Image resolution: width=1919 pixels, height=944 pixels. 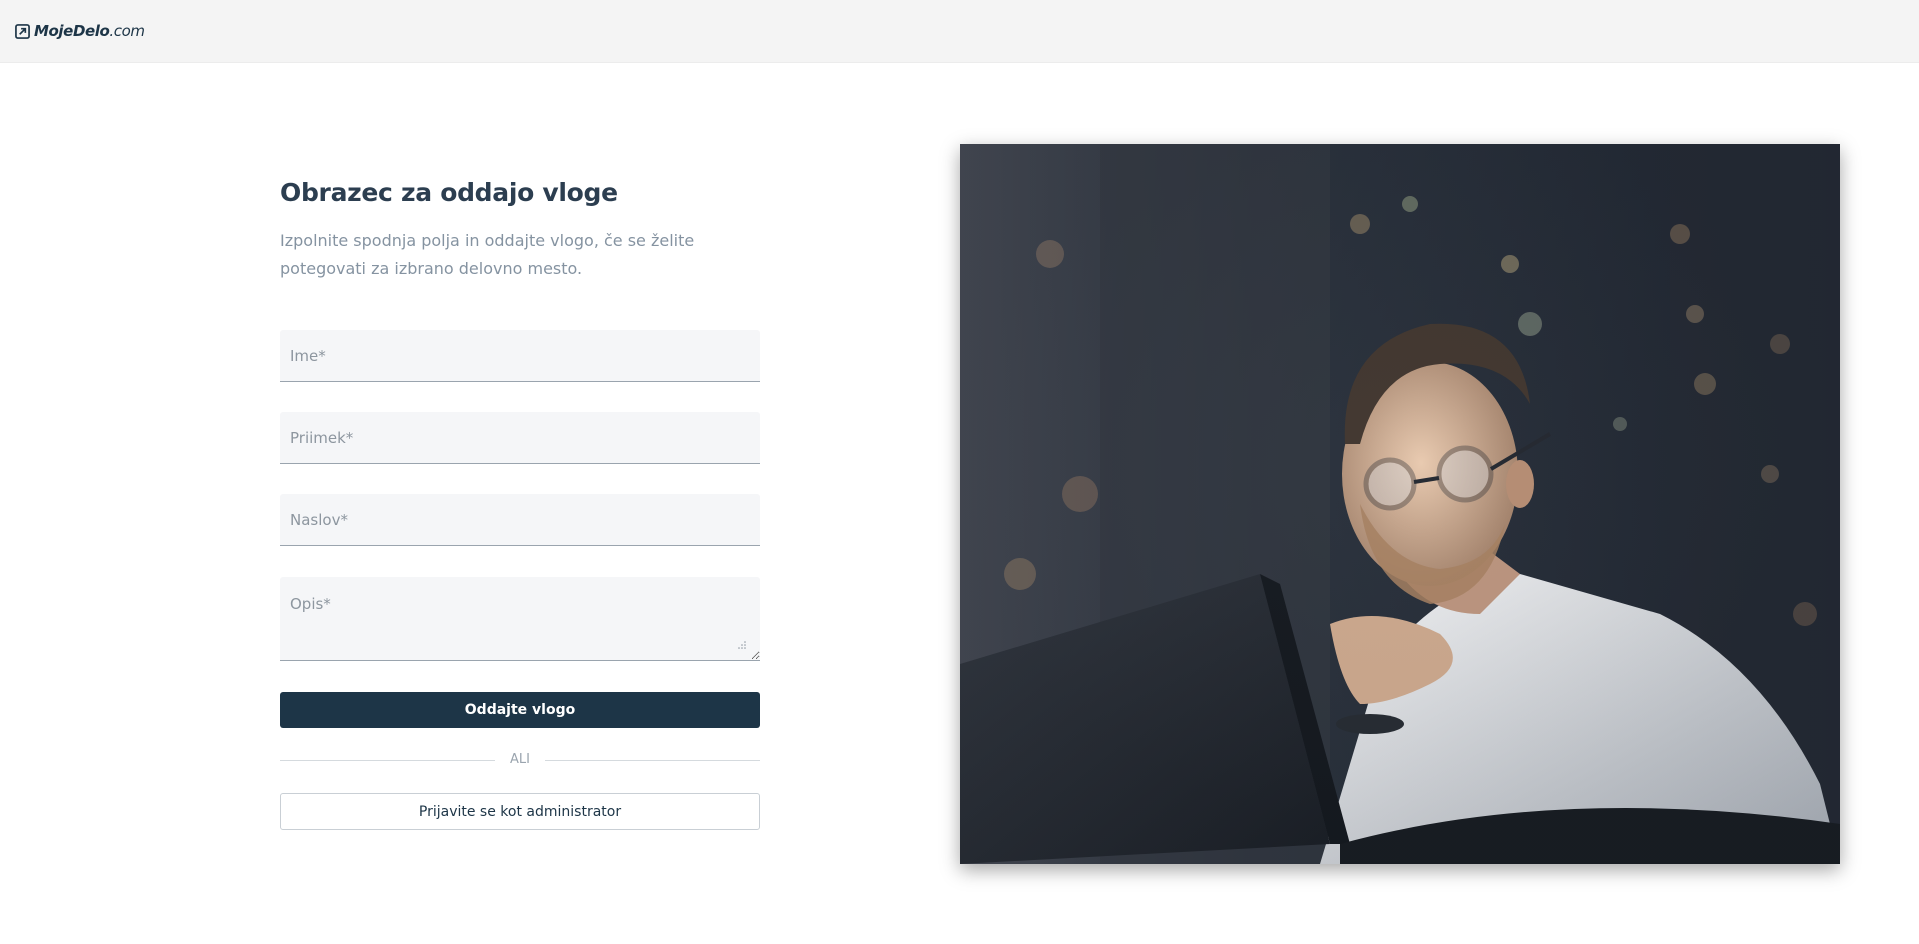 I want to click on title-input, so click(x=520, y=520).